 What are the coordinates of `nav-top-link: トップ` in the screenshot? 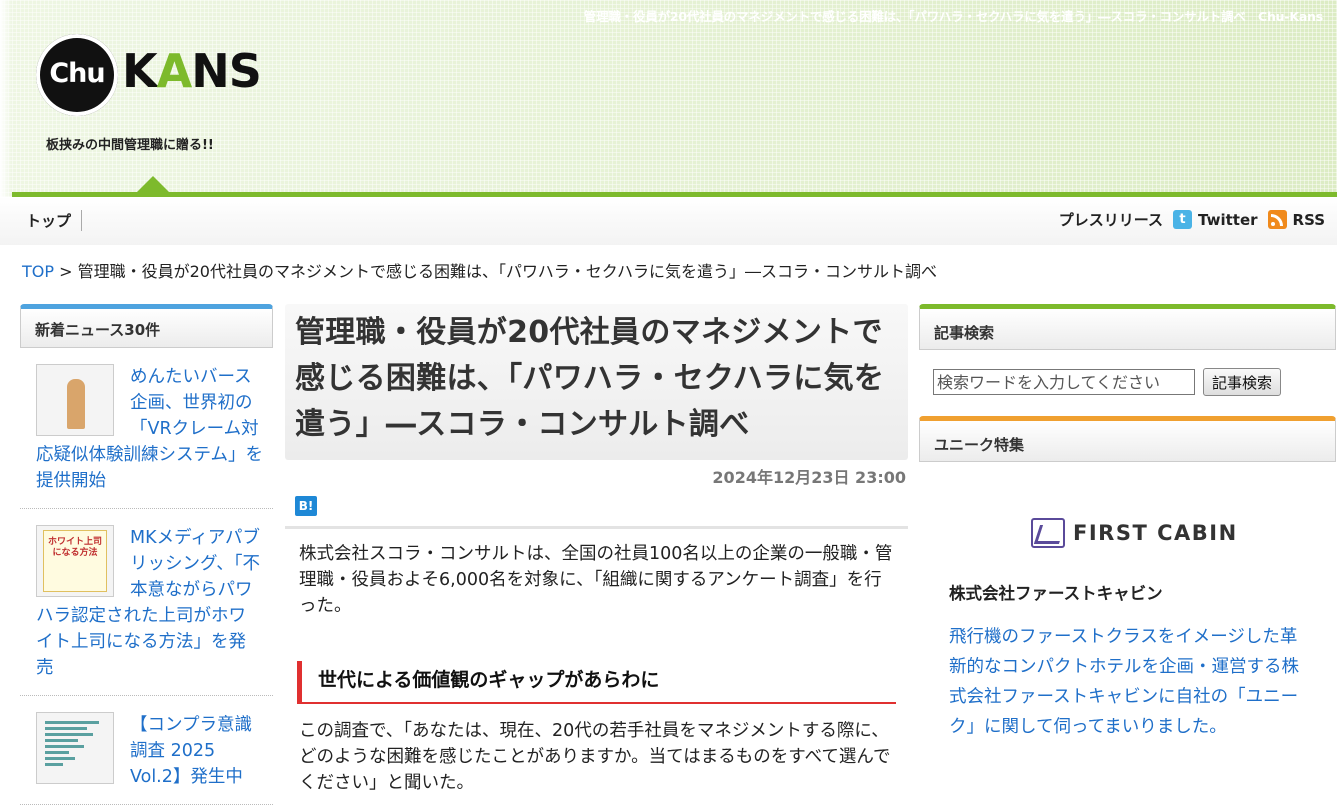 It's located at (54, 220).